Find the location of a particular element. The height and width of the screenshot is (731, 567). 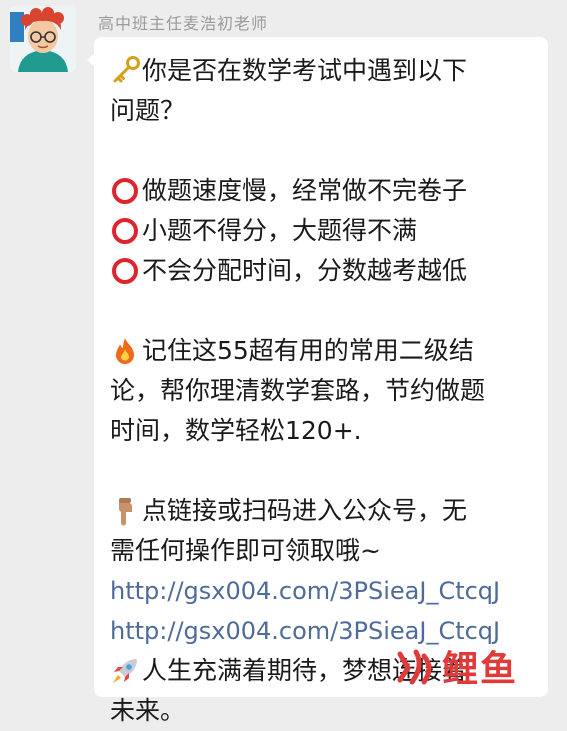

message-line: 需任何操作即可领取哦~ is located at coordinates (325, 551).